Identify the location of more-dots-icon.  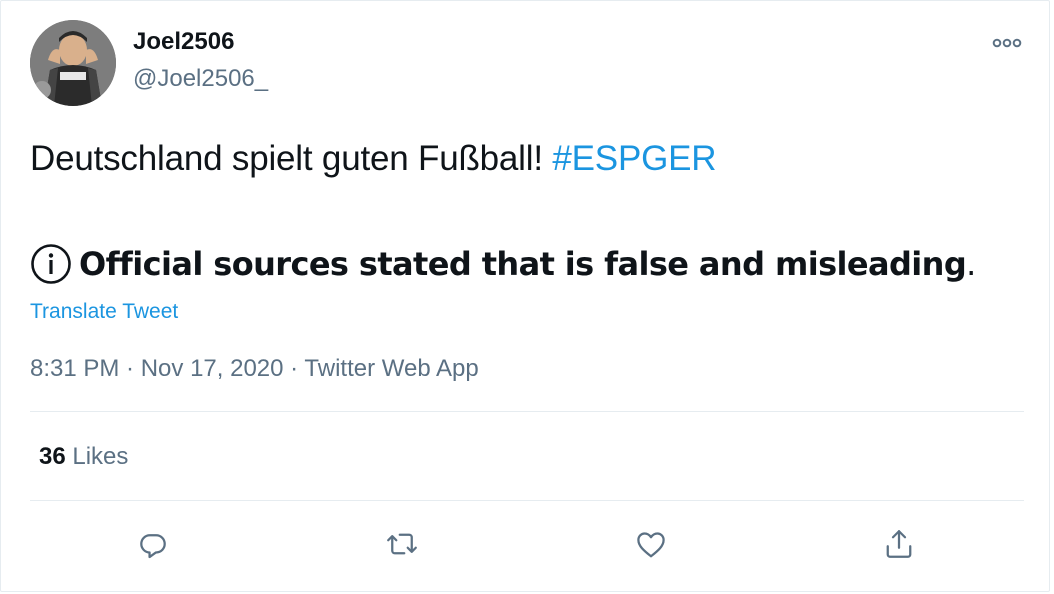
(1007, 43).